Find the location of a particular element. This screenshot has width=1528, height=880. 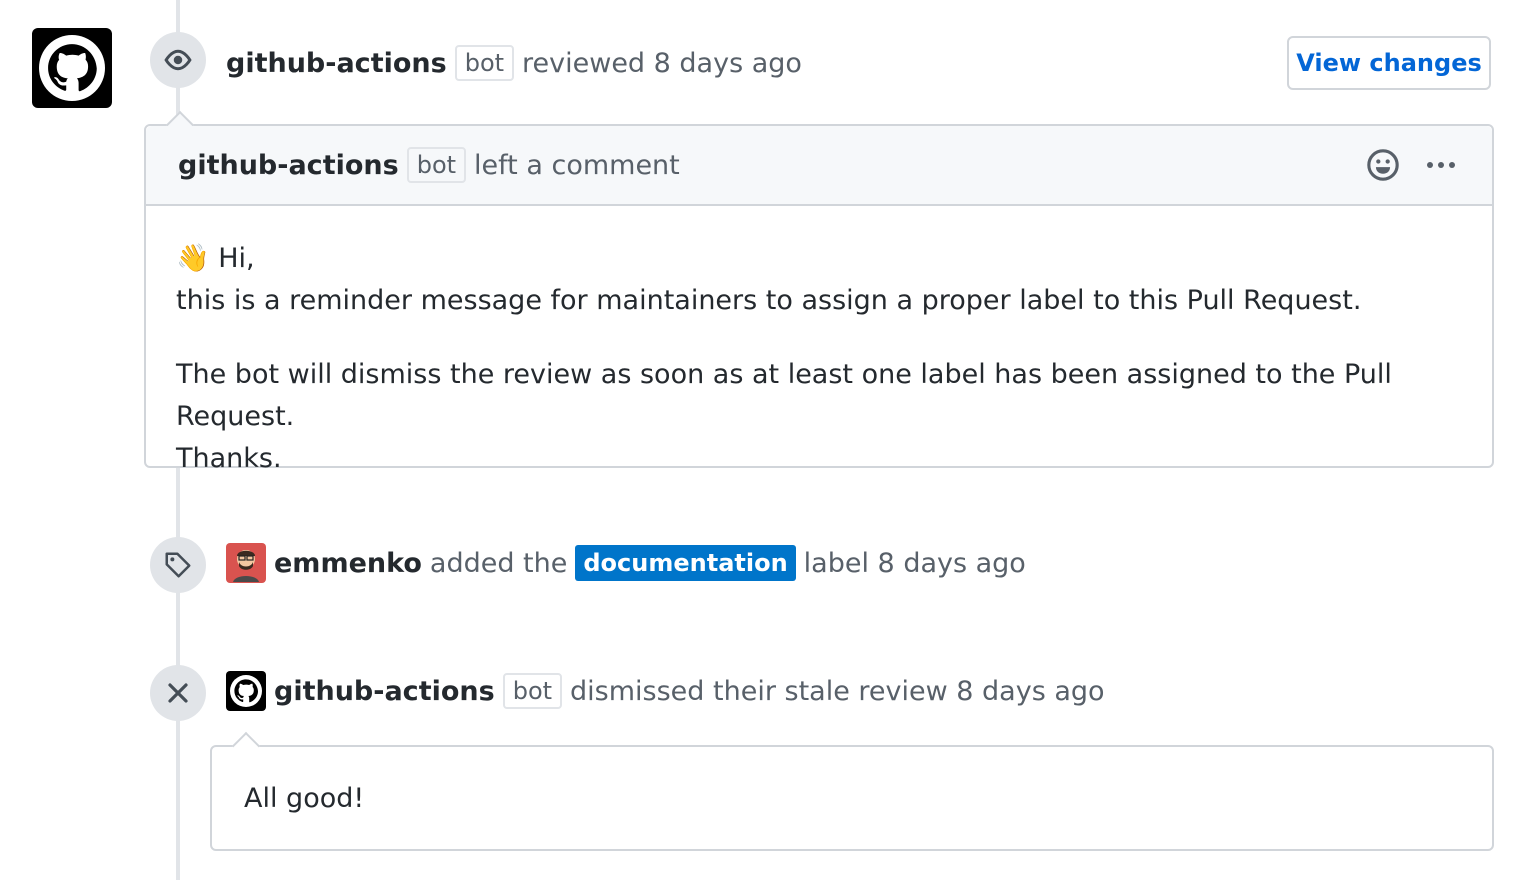

emmenko-avatar is located at coordinates (246, 563).